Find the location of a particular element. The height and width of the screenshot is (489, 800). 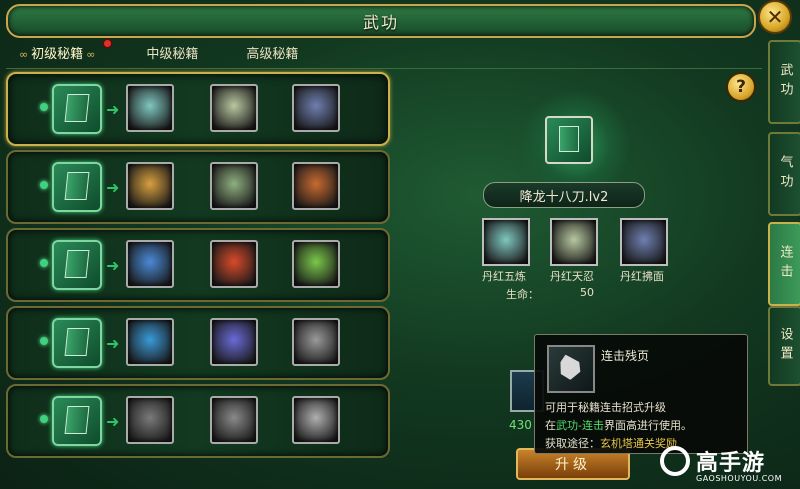

watermark-text: 高手游 is located at coordinates (731, 463).